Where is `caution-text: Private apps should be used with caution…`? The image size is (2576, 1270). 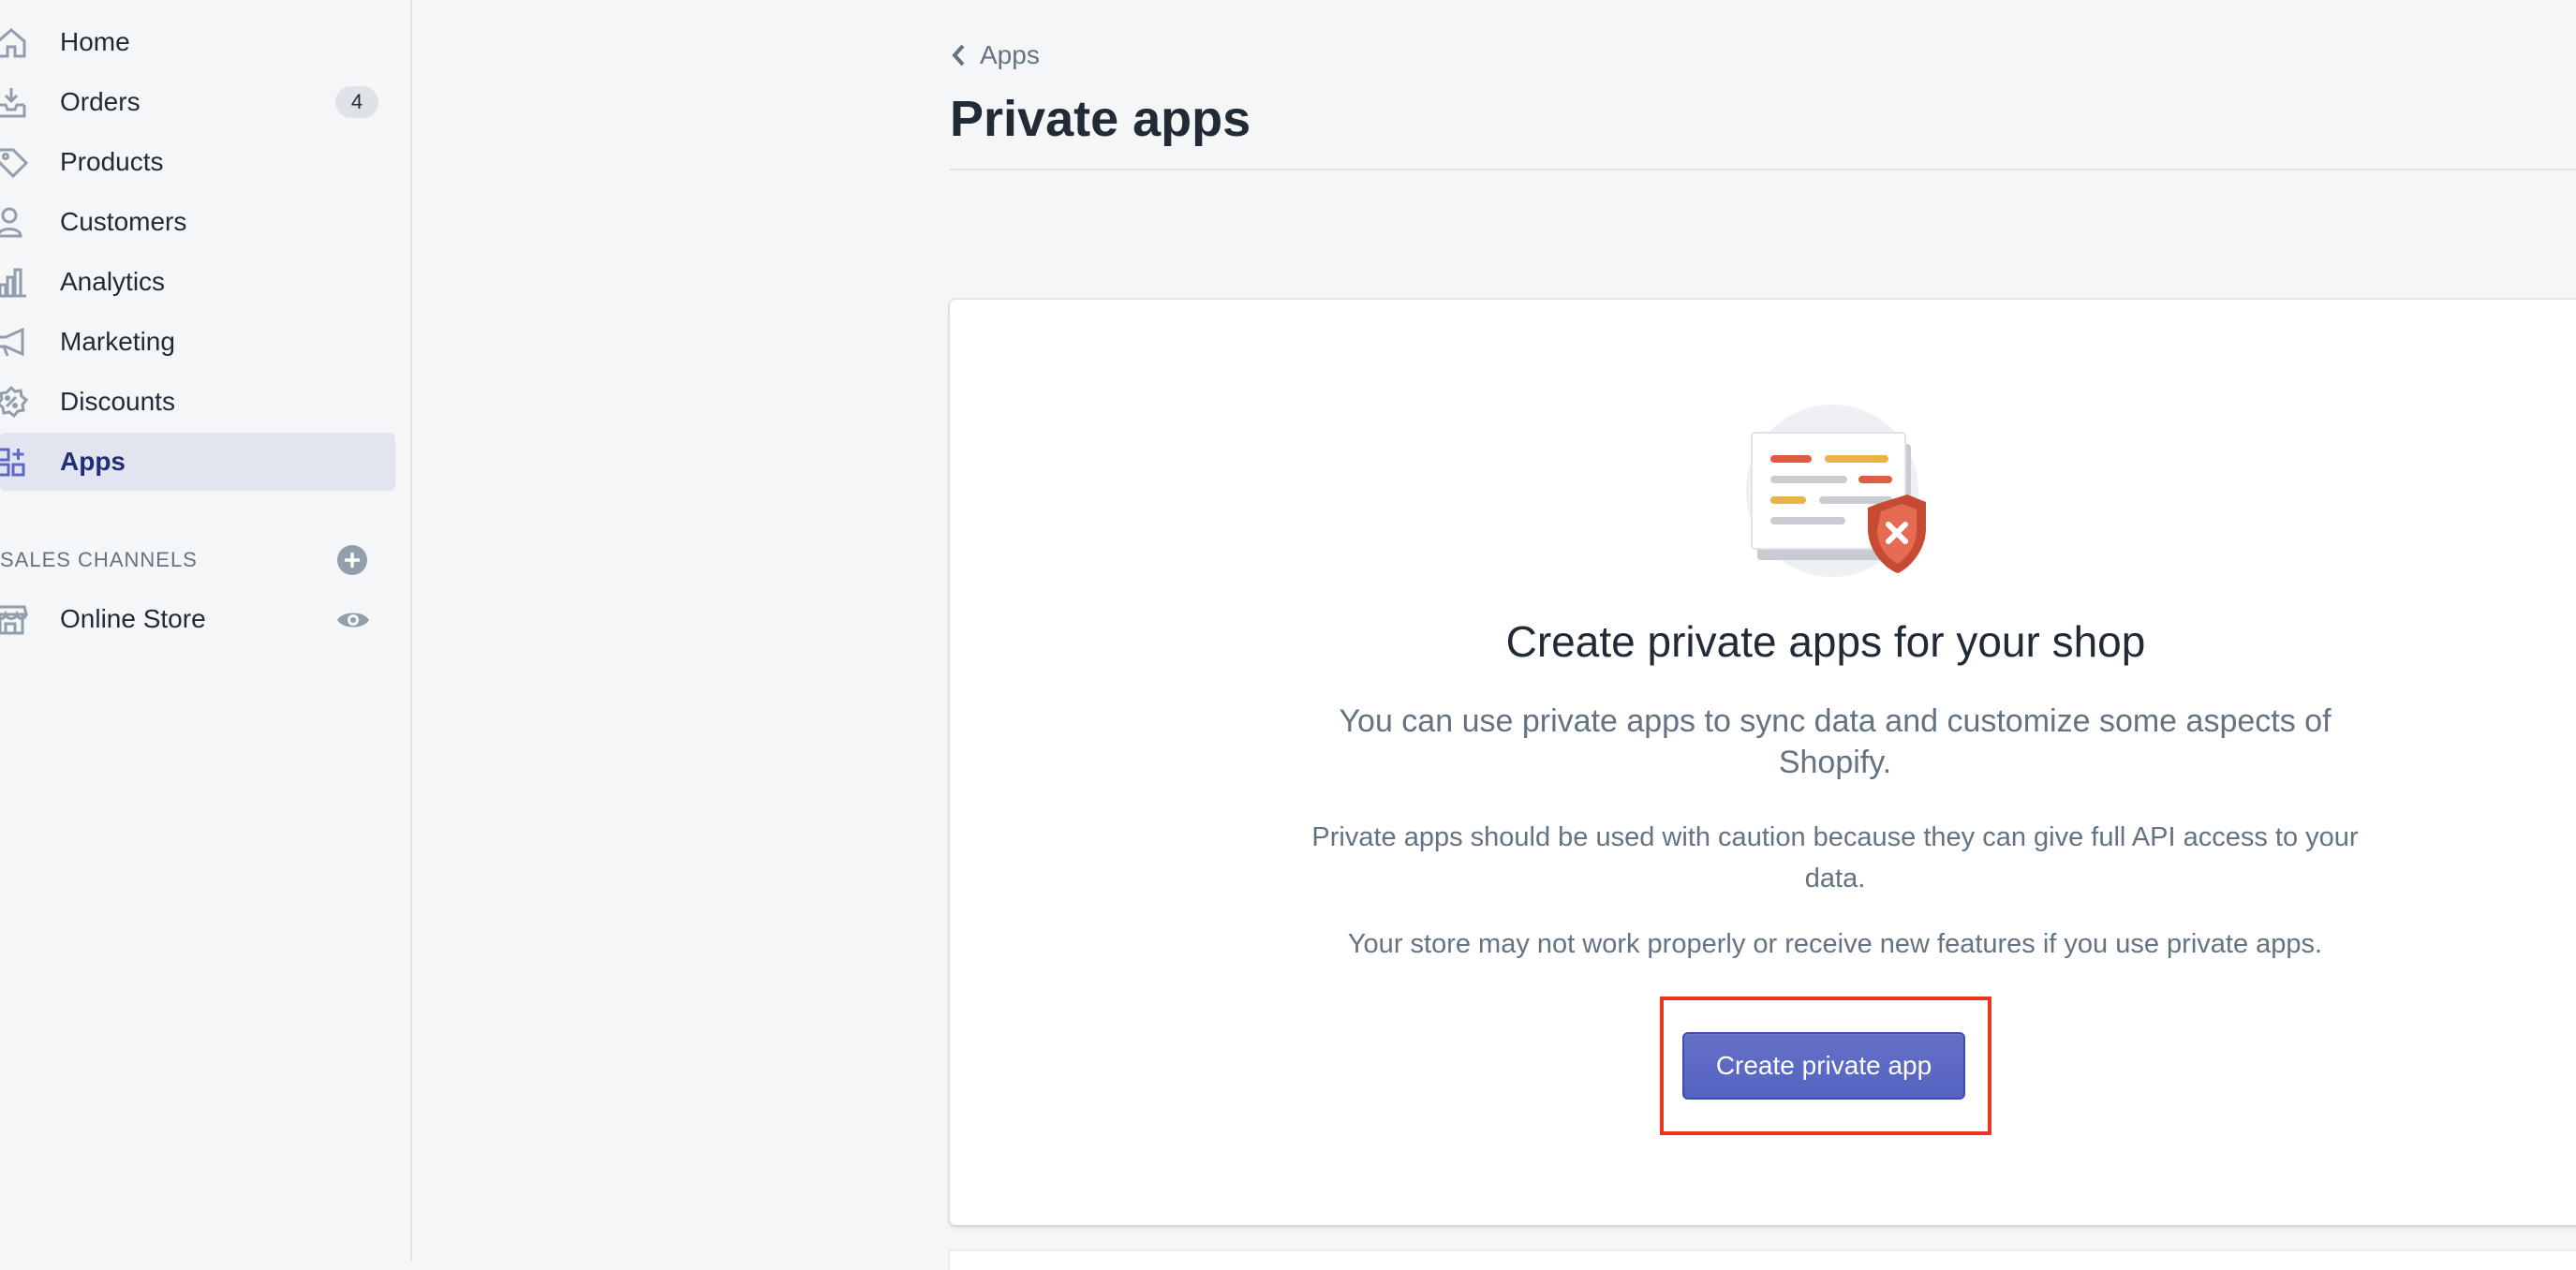
caution-text: Private apps should be used with caution… is located at coordinates (1835, 857).